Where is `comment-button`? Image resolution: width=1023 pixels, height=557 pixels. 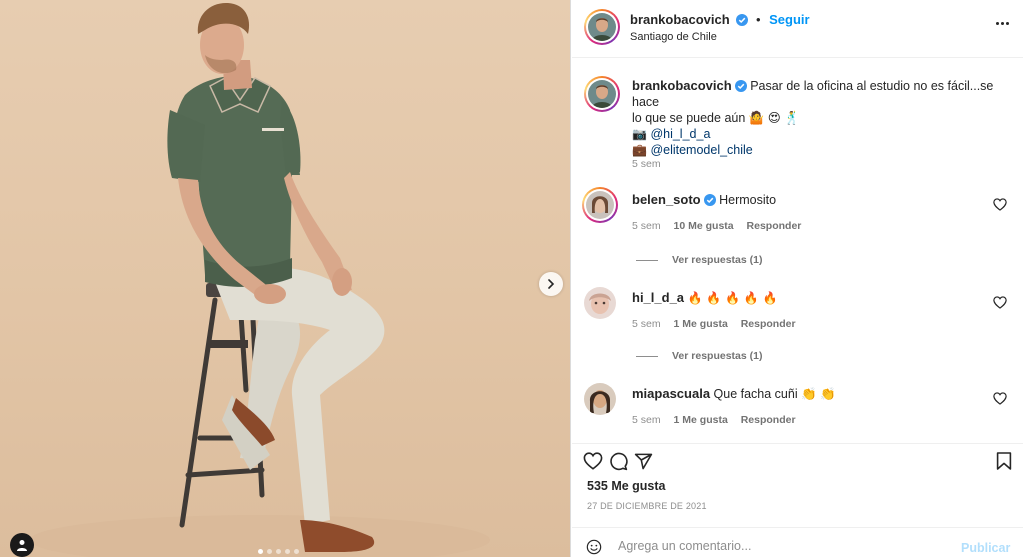
comment-button is located at coordinates (618, 461).